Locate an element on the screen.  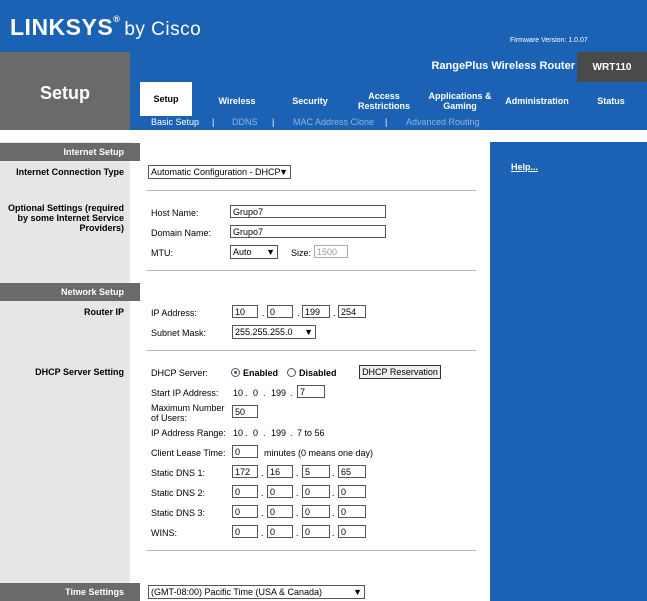
dhcp-reservation-button: DHCP Reservation is located at coordinates (400, 372).